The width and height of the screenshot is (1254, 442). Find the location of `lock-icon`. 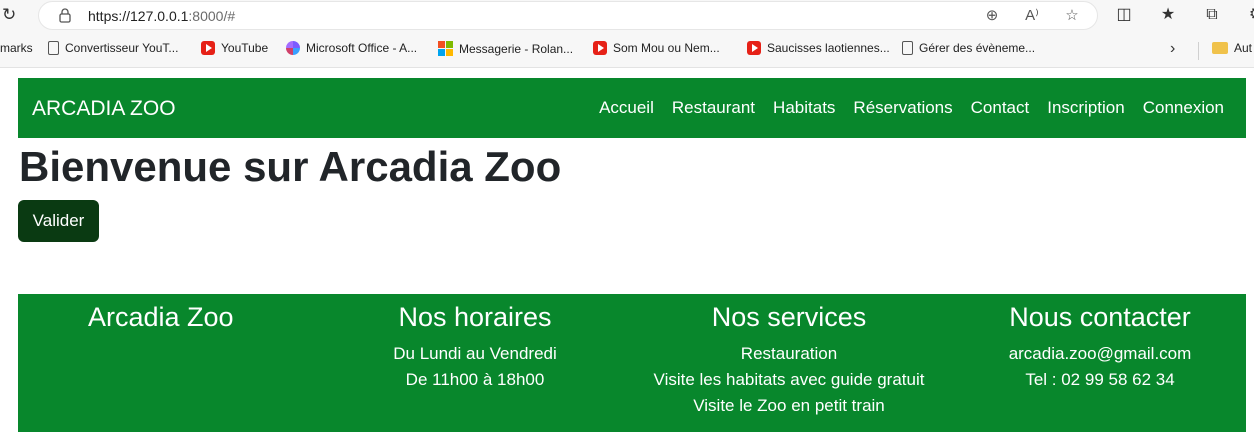

lock-icon is located at coordinates (65, 15).